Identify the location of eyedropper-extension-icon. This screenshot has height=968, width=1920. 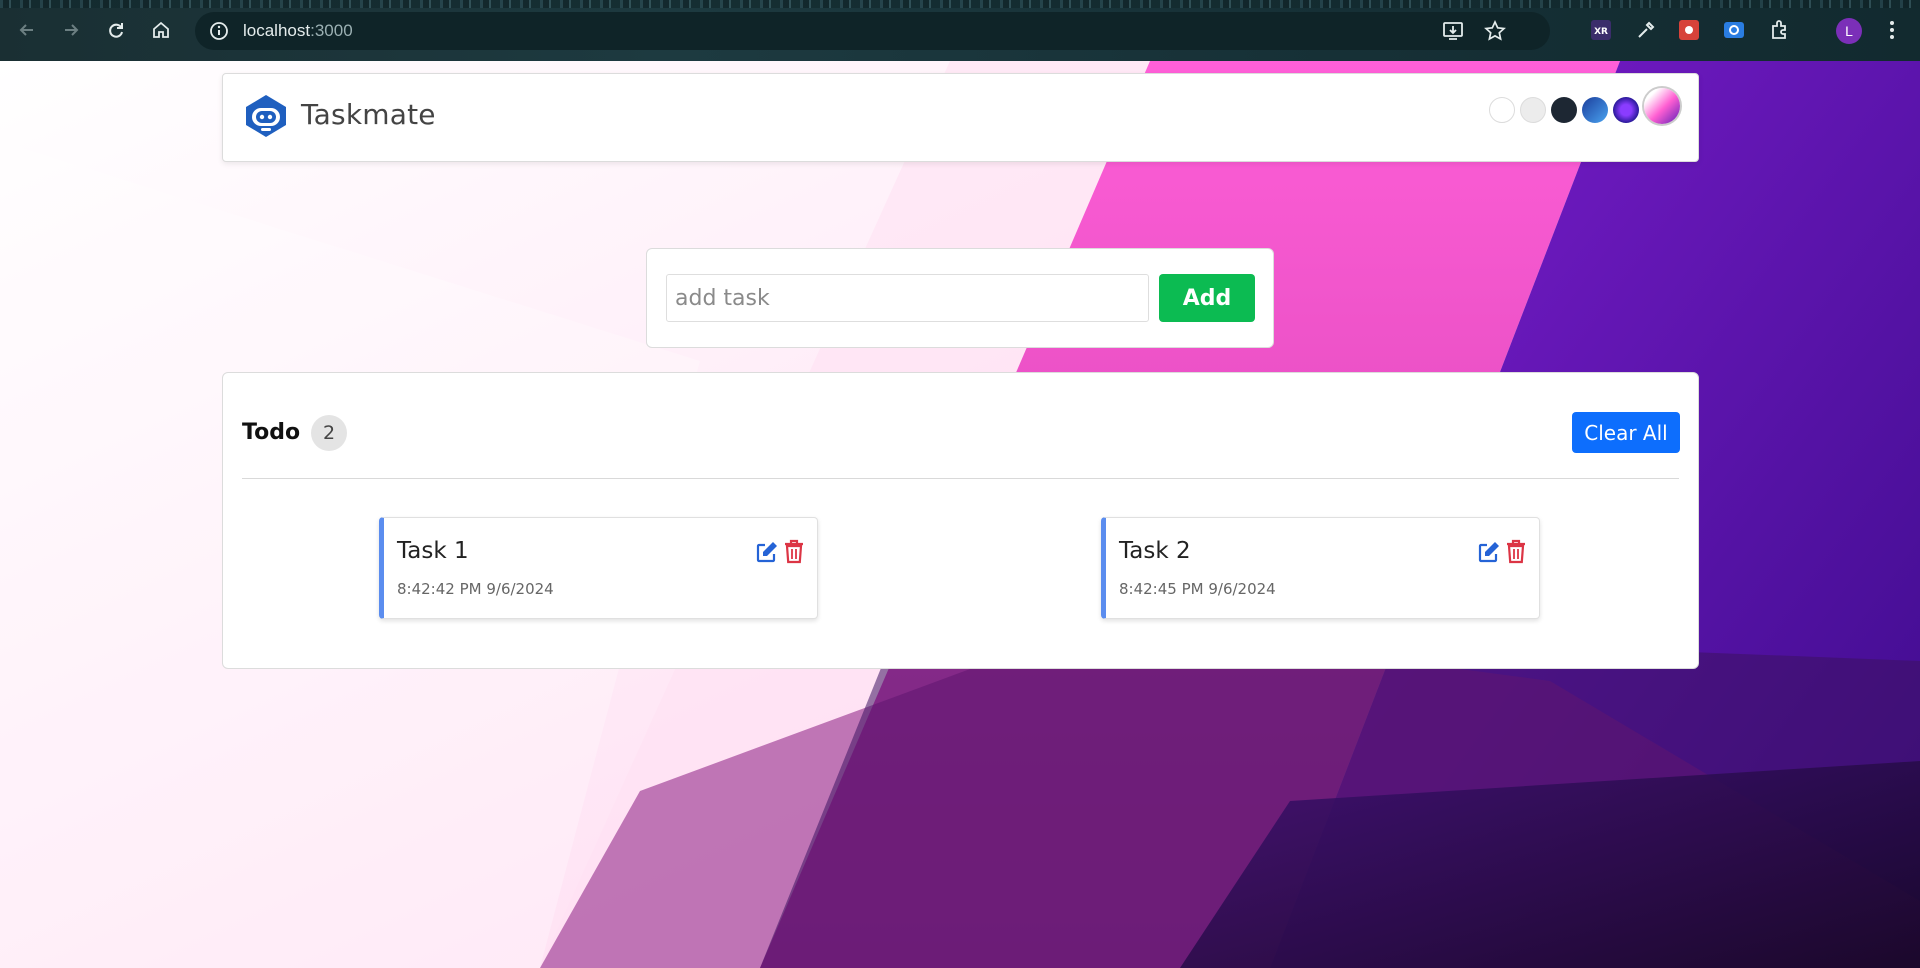
(1646, 30).